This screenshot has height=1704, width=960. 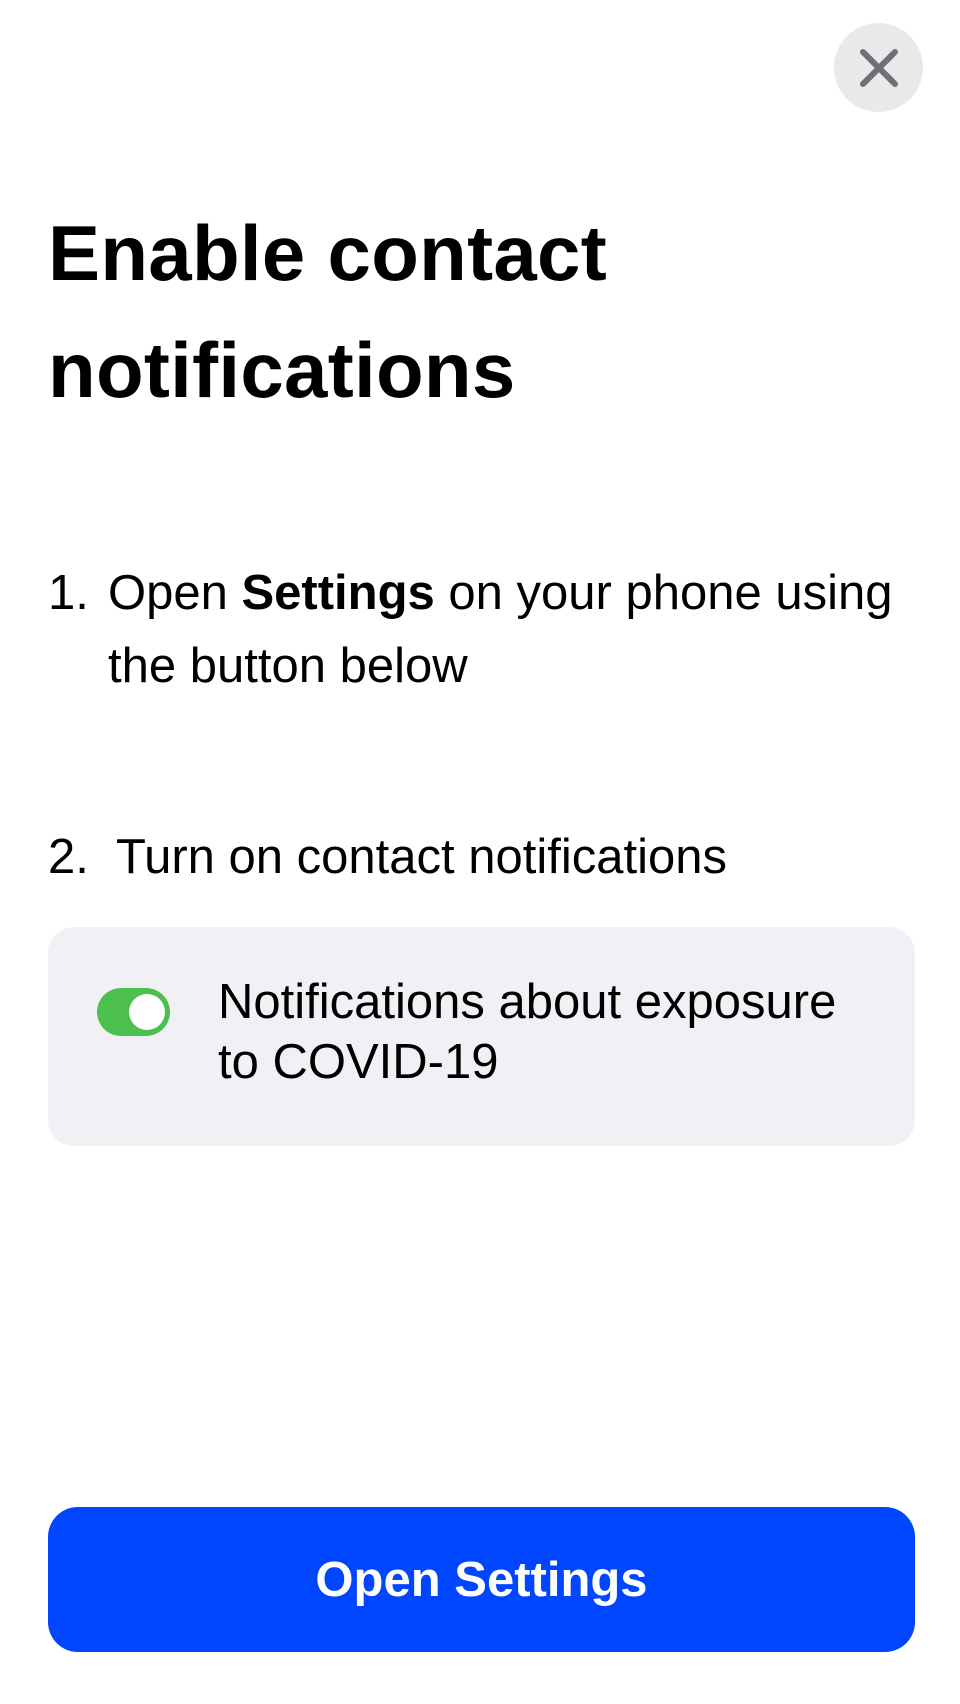 I want to click on step-turn-on-notifications: 2. Turn on contact notifications, so click(x=478, y=857).